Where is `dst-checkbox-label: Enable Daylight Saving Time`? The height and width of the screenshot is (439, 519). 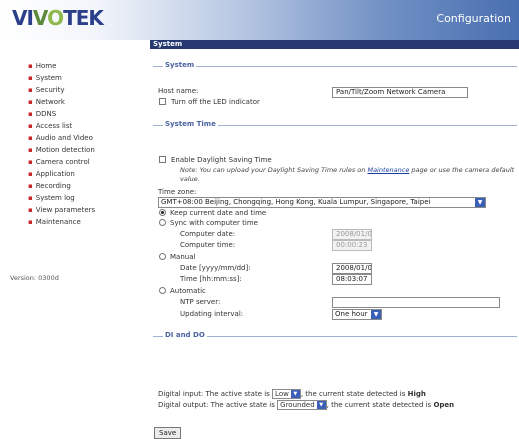 dst-checkbox-label: Enable Daylight Saving Time is located at coordinates (221, 160).